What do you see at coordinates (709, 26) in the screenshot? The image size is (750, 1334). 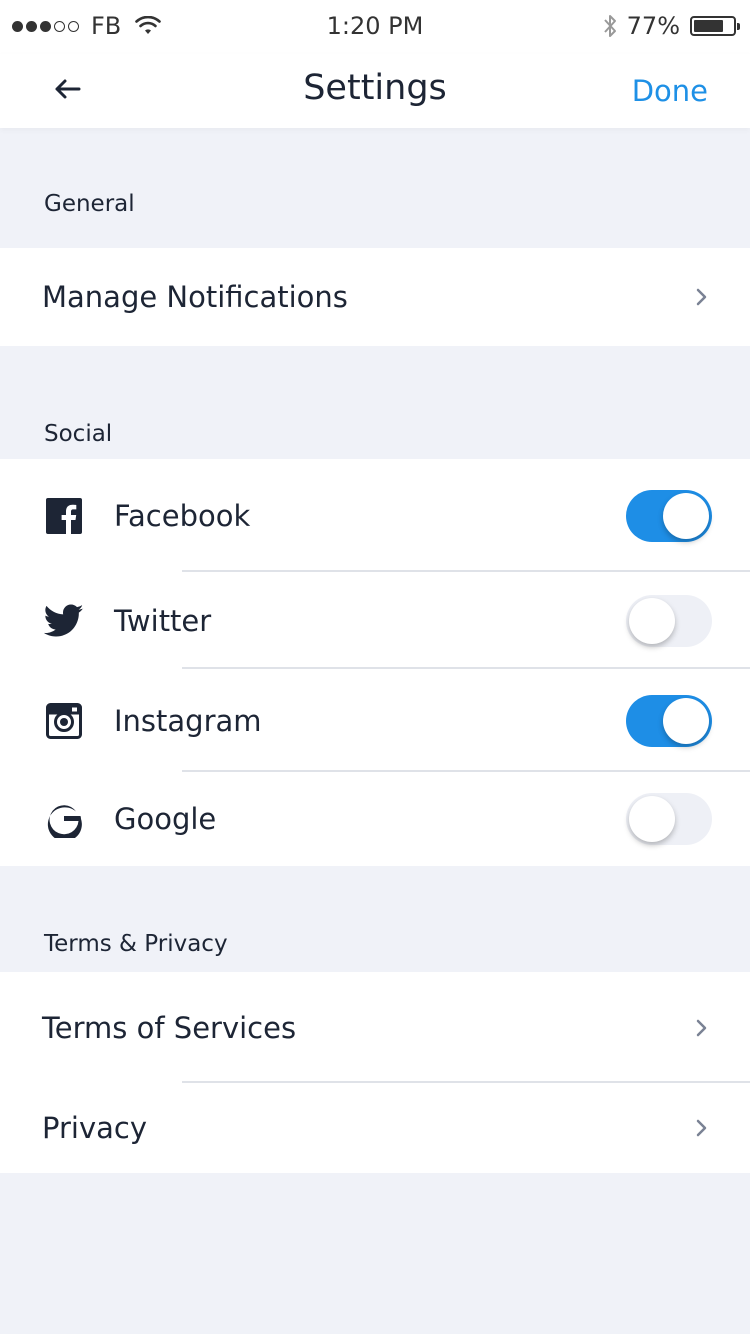 I see `battery-fill` at bounding box center [709, 26].